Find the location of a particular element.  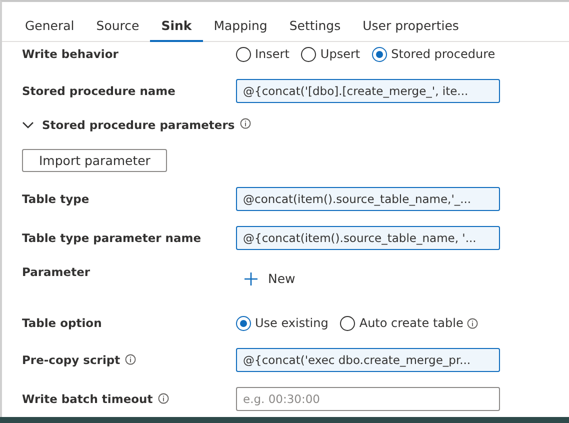

field-label: Write behavior is located at coordinates (70, 54).